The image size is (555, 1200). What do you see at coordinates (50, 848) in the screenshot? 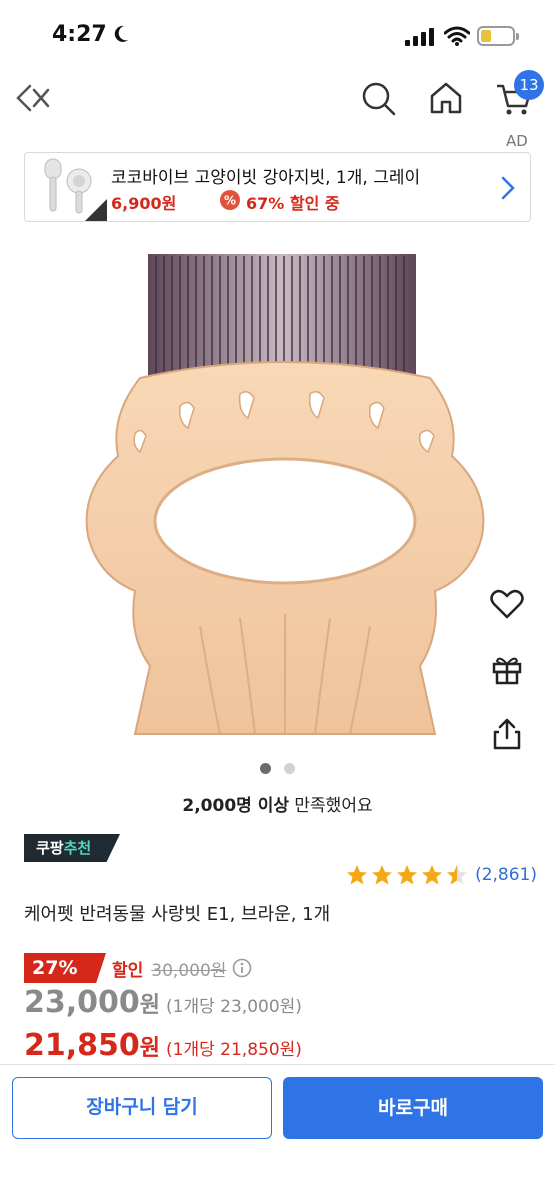
I see `badge-brand: 쿠팡` at bounding box center [50, 848].